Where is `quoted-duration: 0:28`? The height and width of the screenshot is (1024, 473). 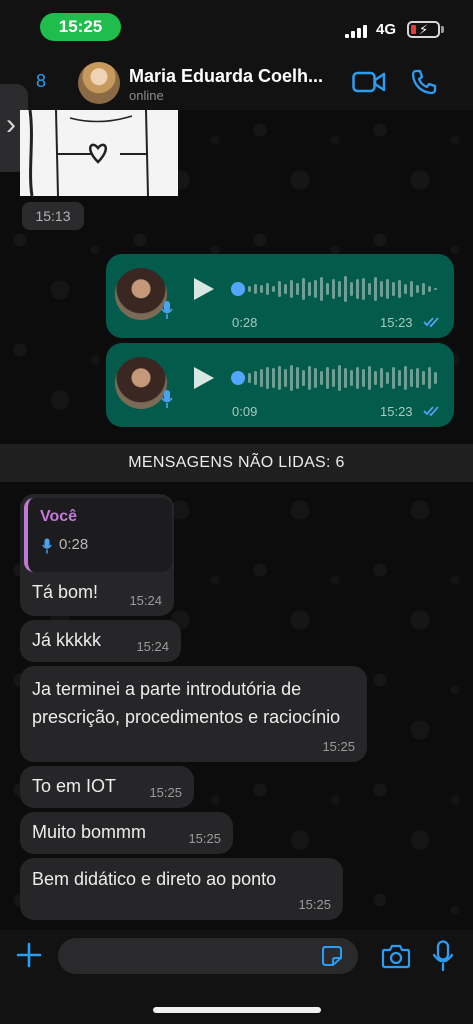 quoted-duration: 0:28 is located at coordinates (74, 544).